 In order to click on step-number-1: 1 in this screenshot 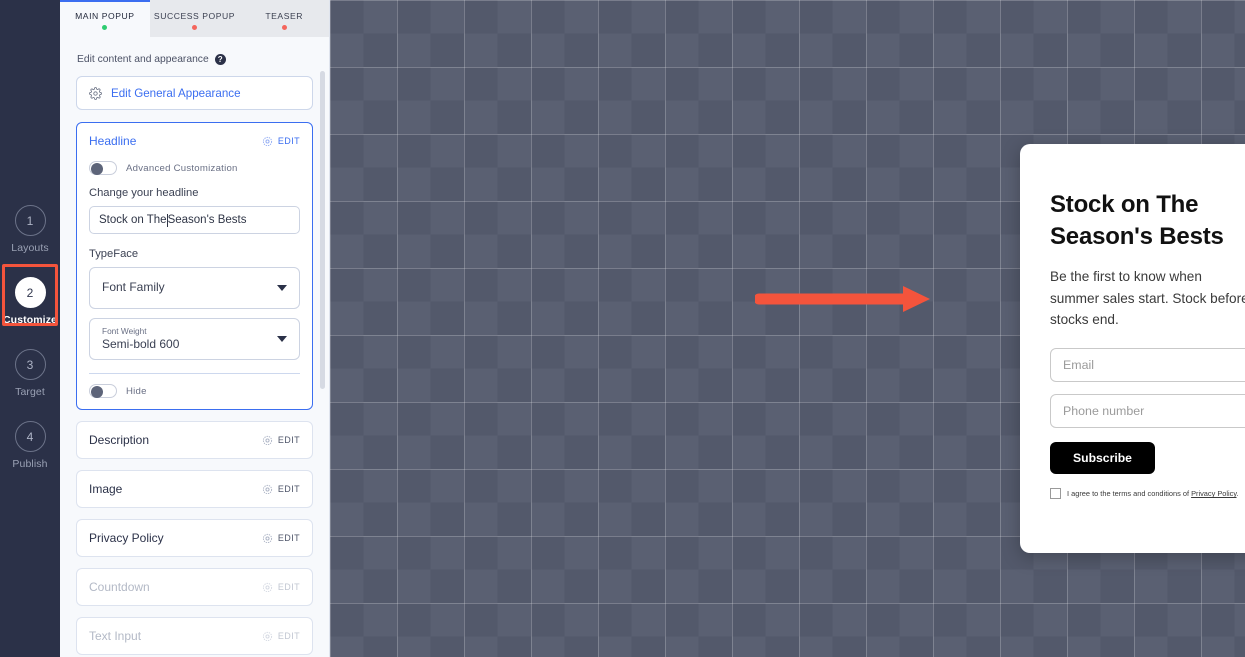, I will do `click(30, 220)`.